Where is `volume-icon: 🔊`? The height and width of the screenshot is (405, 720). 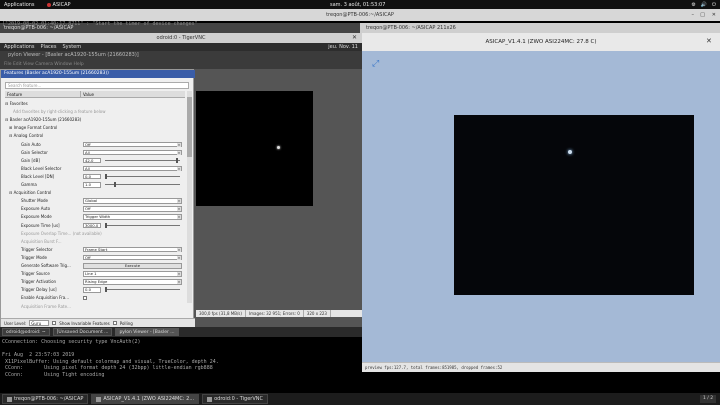 volume-icon: 🔊 is located at coordinates (704, 5).